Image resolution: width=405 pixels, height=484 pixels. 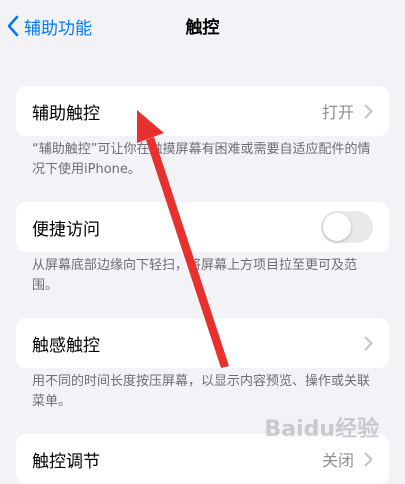 What do you see at coordinates (201, 159) in the screenshot?
I see `assistive-touch-footnote: “辅助触控”可让你在触摸屏幕有困难或需要自适应配件的情况下使用iPhone。` at bounding box center [201, 159].